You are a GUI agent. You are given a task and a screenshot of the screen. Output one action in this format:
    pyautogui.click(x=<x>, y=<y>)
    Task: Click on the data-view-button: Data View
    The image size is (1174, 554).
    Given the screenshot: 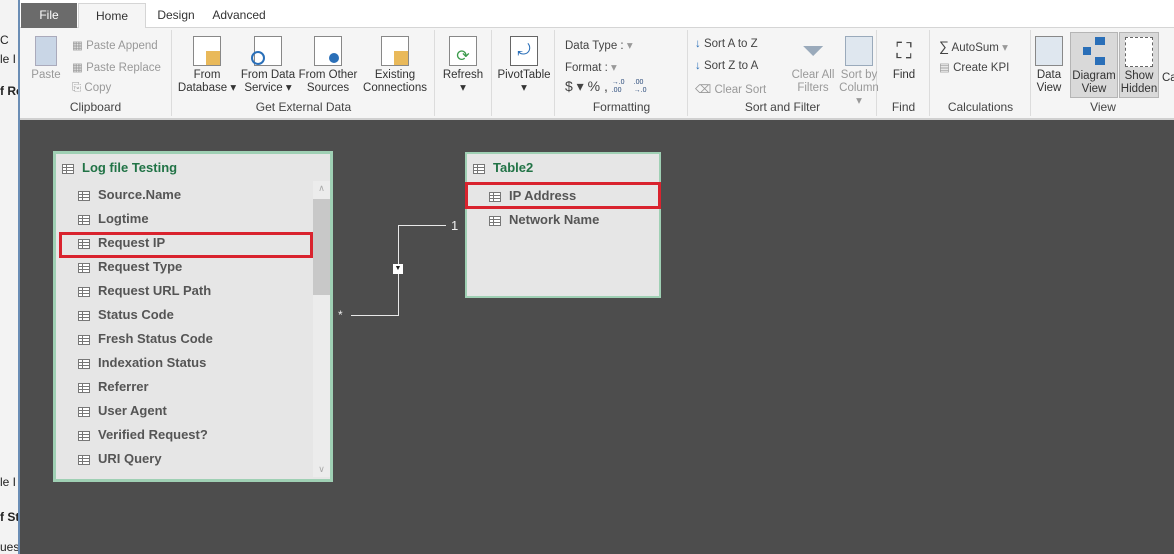 What is the action you would take?
    pyautogui.click(x=1049, y=65)
    